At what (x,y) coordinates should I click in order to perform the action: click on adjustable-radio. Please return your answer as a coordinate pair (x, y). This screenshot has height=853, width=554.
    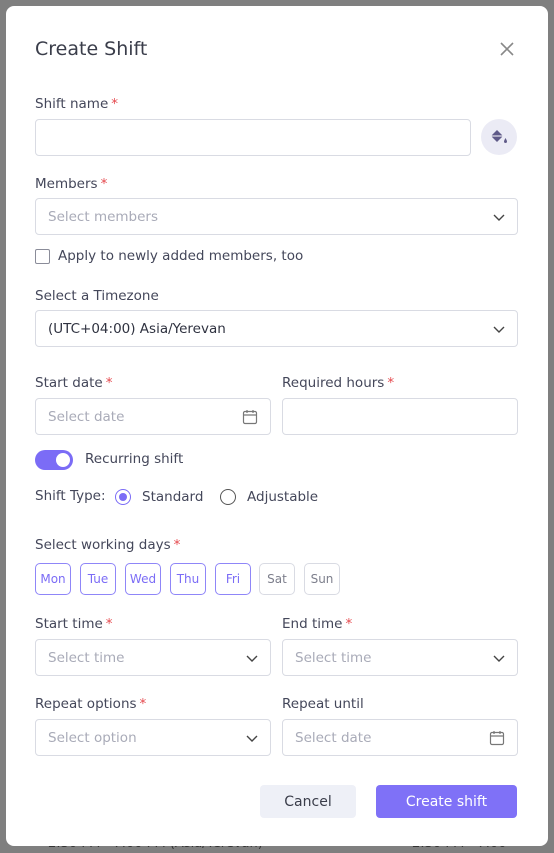
    Looking at the image, I should click on (228, 497).